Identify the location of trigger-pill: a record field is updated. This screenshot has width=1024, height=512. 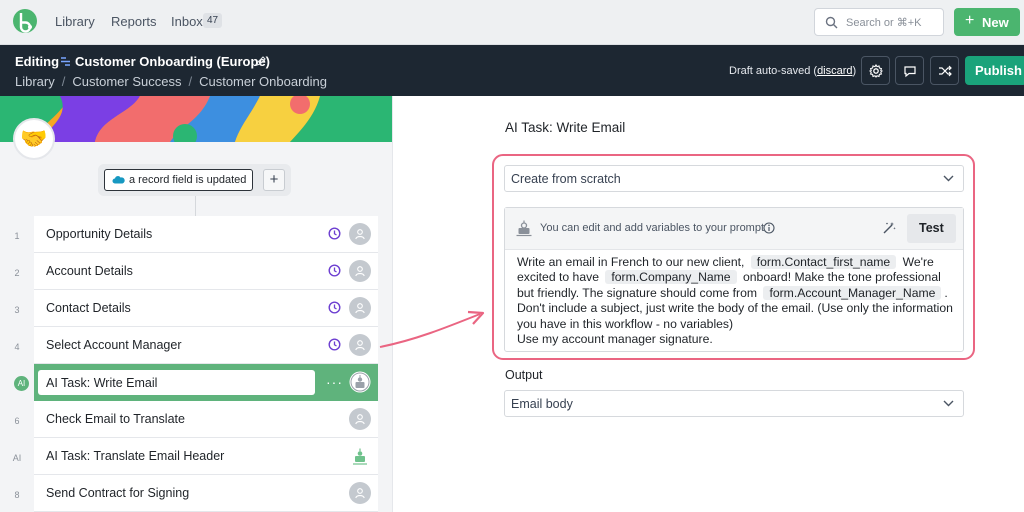
(178, 180).